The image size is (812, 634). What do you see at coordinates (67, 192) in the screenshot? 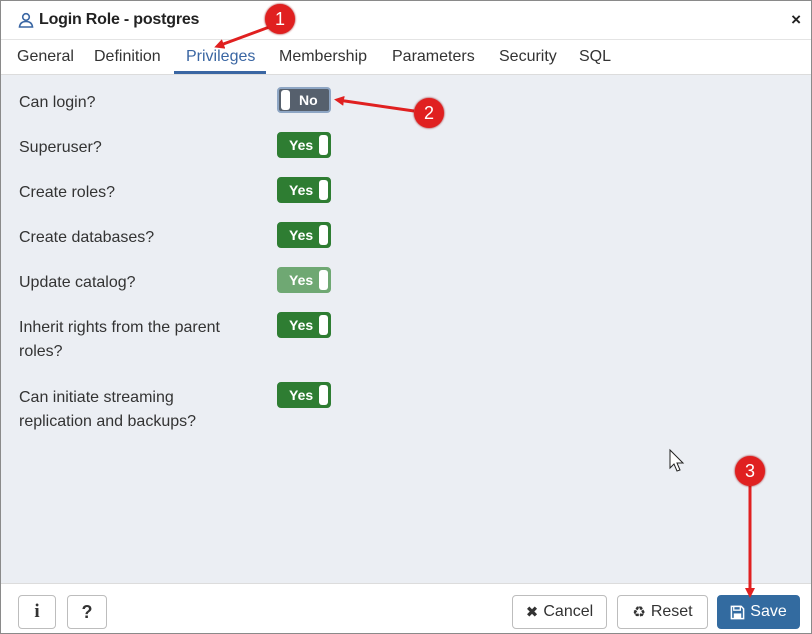
I see `create-roles-label: Create roles?` at bounding box center [67, 192].